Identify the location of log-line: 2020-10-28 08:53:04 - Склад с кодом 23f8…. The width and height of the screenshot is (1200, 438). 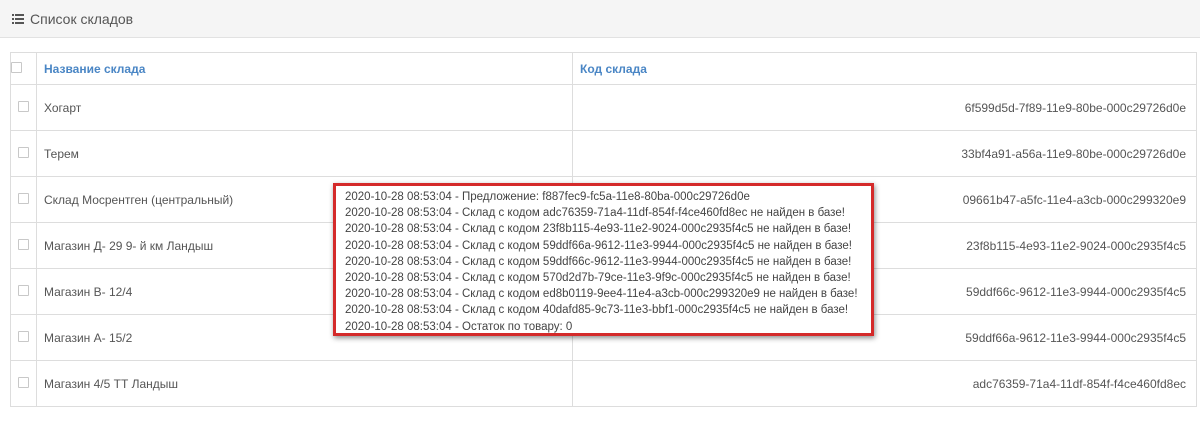
(598, 229).